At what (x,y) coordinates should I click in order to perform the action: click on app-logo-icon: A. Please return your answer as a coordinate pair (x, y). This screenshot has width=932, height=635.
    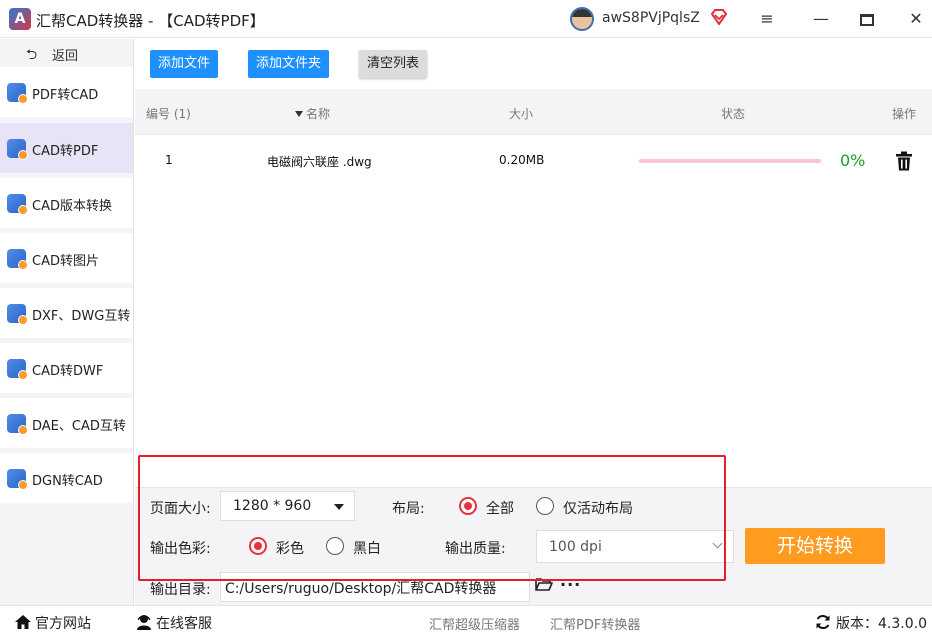
    Looking at the image, I should click on (20, 19).